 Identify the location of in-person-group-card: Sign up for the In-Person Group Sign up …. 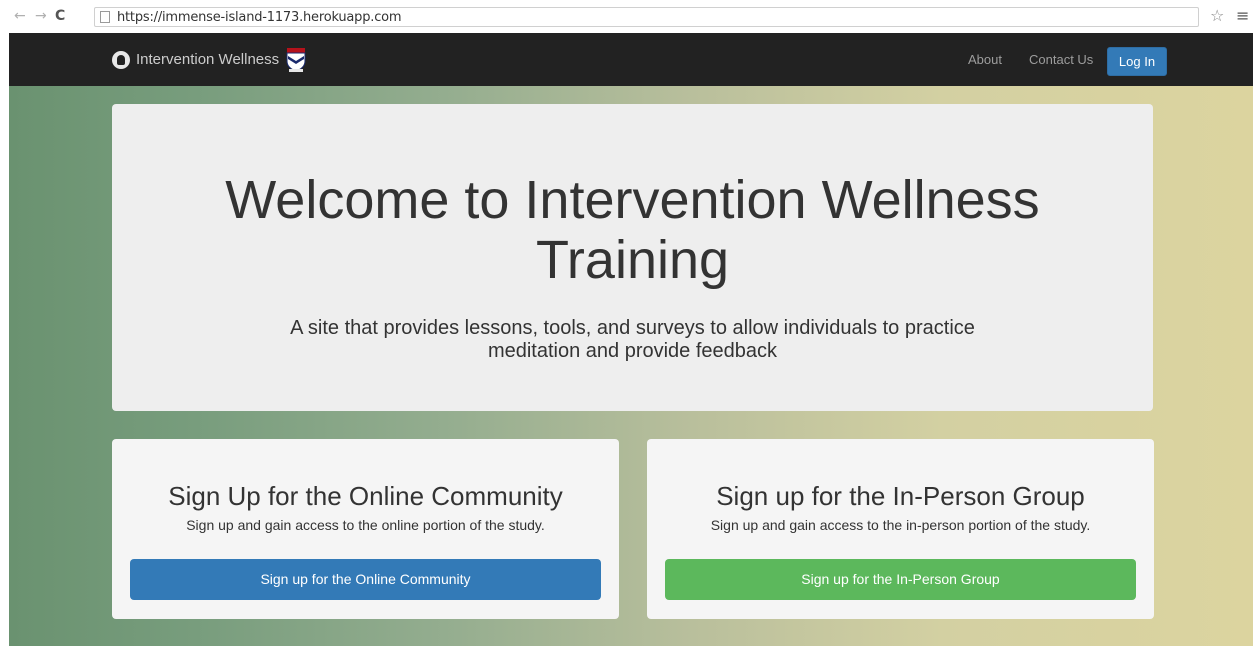
(900, 529).